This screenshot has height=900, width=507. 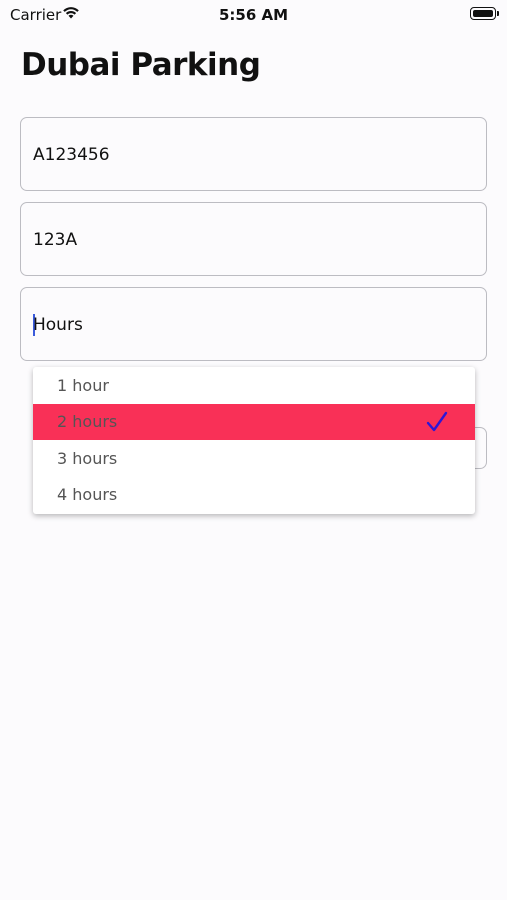 I want to click on hours-dropdown: 1 hour 2 hours 3 hours 4 hours, so click(x=254, y=440).